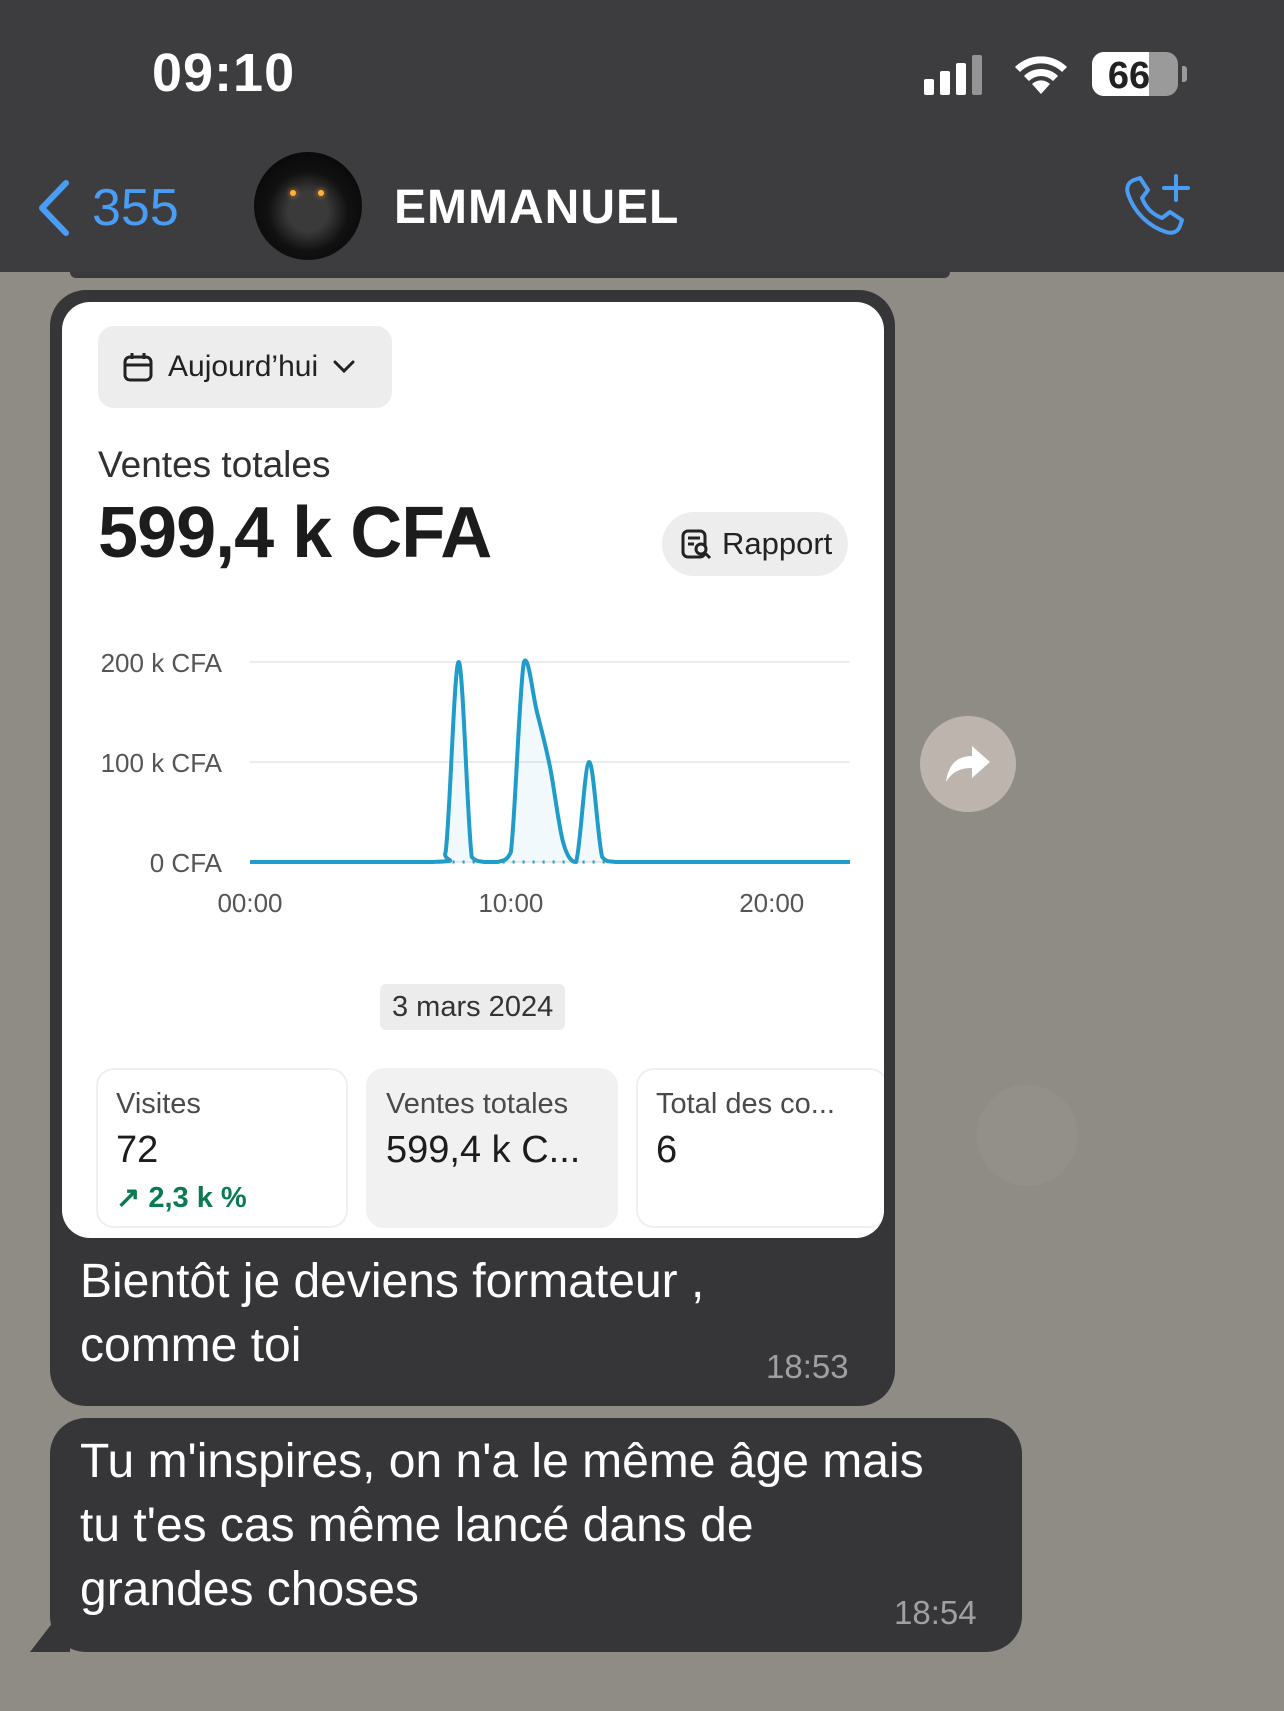 The width and height of the screenshot is (1284, 1711). What do you see at coordinates (667, 1150) in the screenshot?
I see `metric-value: 6` at bounding box center [667, 1150].